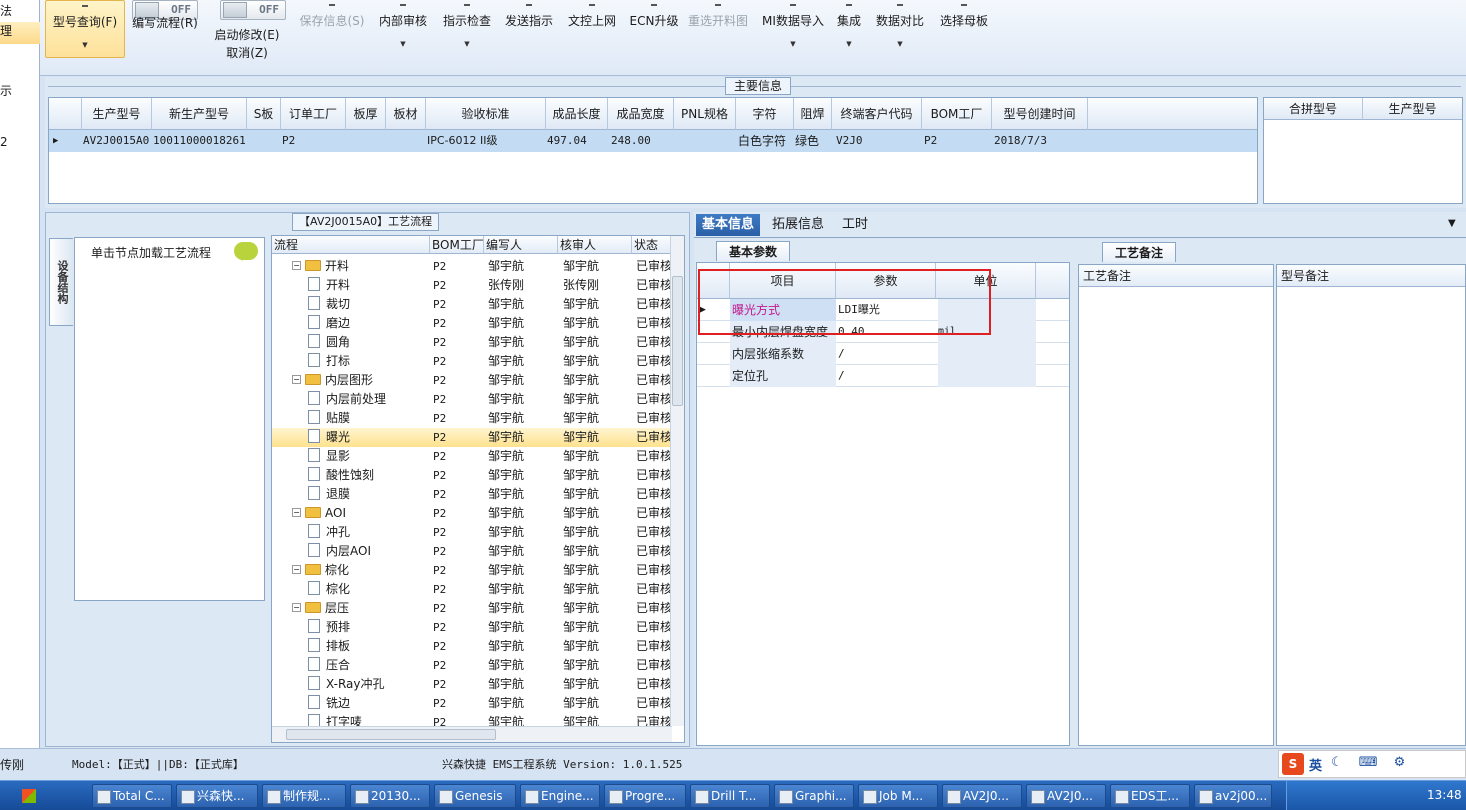 This screenshot has width=1466, height=810. Describe the element at coordinates (403, 29) in the screenshot. I see `internal-review-button: 内部审核 ▼` at that location.